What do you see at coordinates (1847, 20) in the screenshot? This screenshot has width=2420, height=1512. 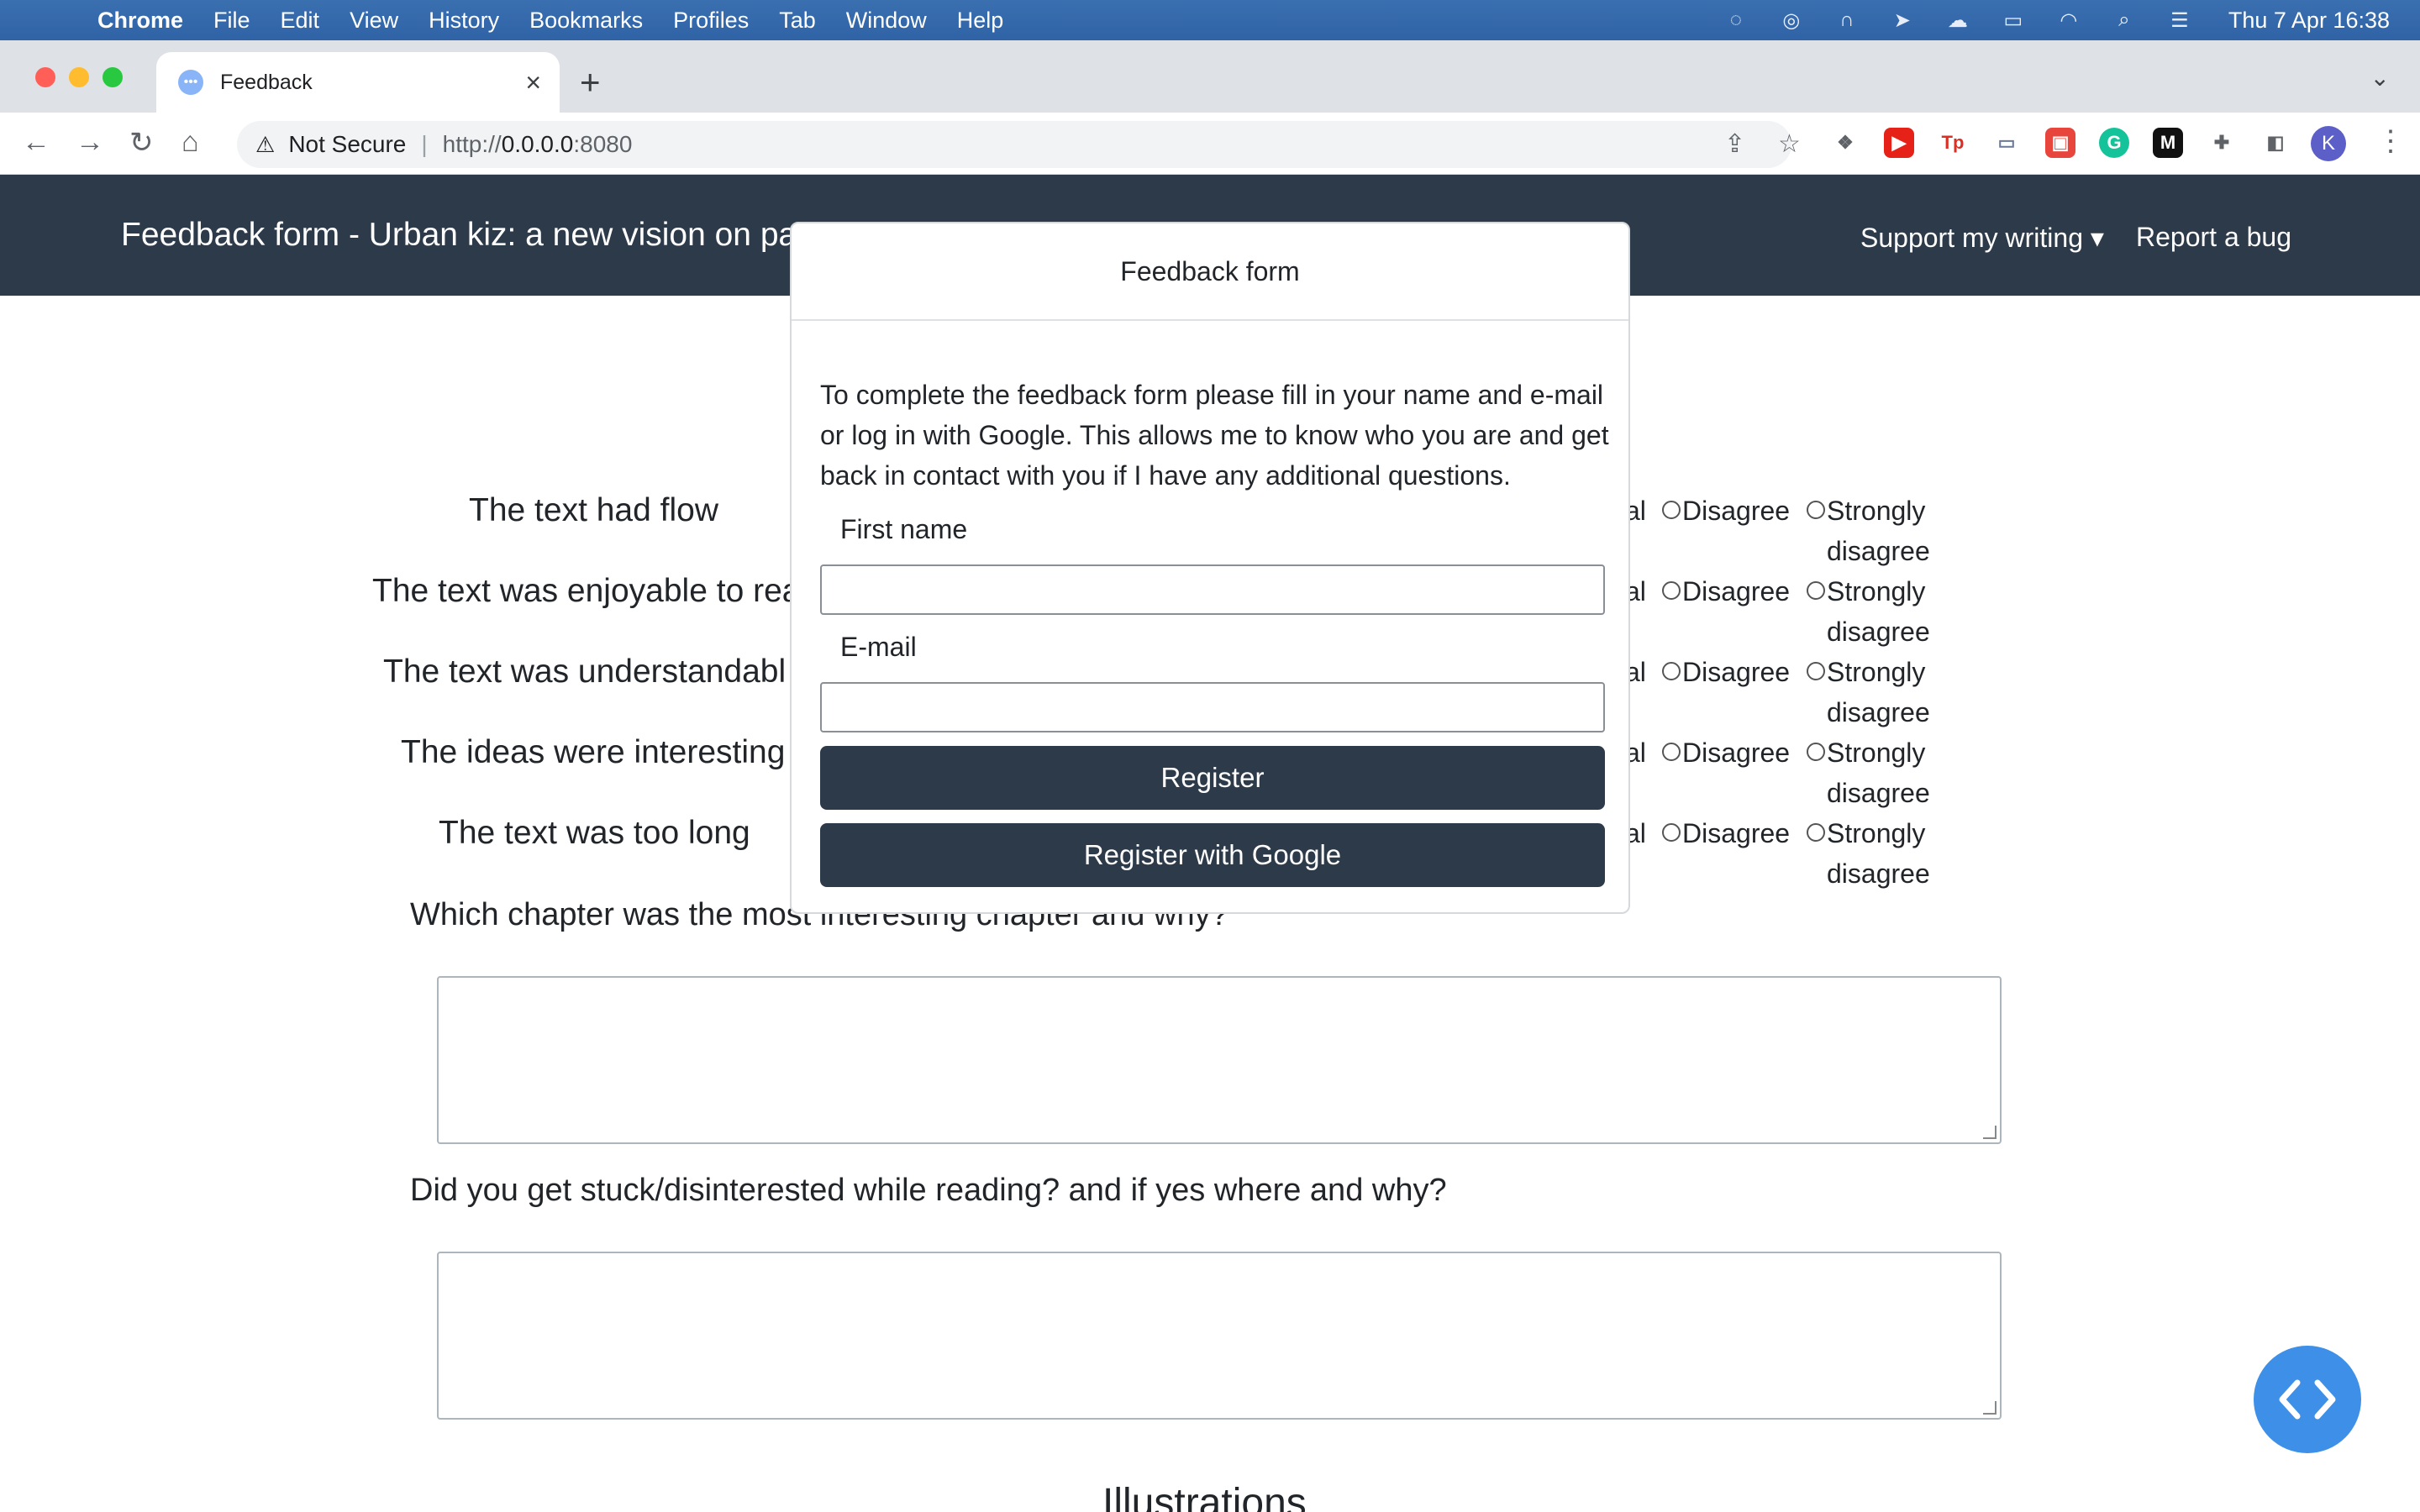 I see `headphones-icon: ∩` at bounding box center [1847, 20].